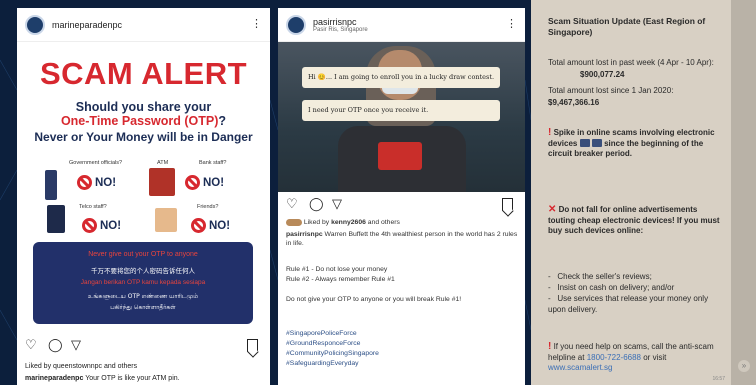 The height and width of the screenshot is (385, 756). Describe the element at coordinates (93, 207) in the screenshot. I see `label-telco: Telco staff?` at that location.